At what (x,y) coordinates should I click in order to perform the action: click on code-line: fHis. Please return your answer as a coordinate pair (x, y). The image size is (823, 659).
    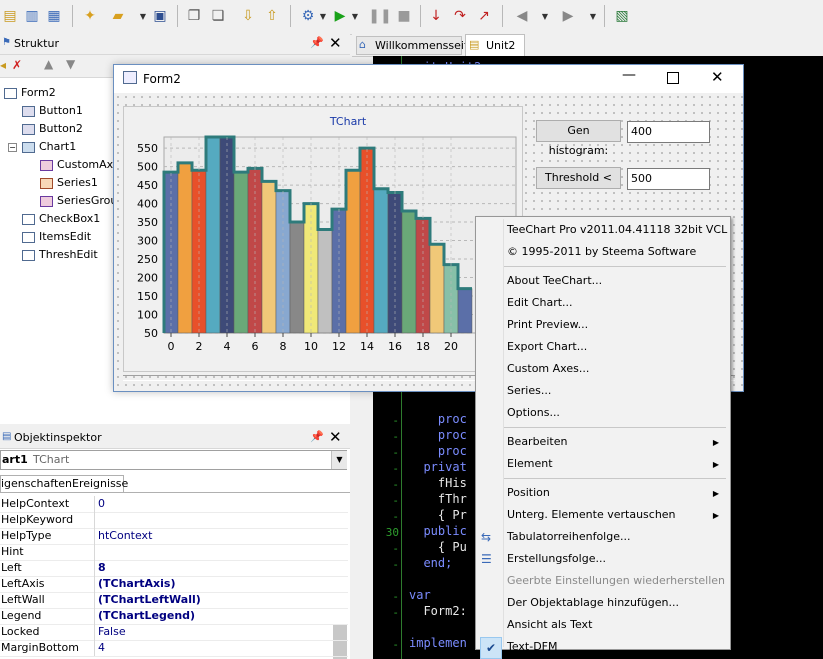
    Looking at the image, I should click on (438, 483).